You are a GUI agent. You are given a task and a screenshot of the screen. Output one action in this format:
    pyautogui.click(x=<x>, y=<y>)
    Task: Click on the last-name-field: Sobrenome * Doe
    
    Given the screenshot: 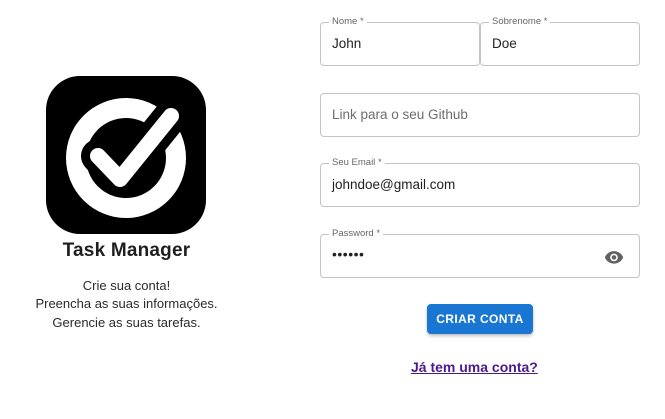 What is the action you would take?
    pyautogui.click(x=560, y=41)
    